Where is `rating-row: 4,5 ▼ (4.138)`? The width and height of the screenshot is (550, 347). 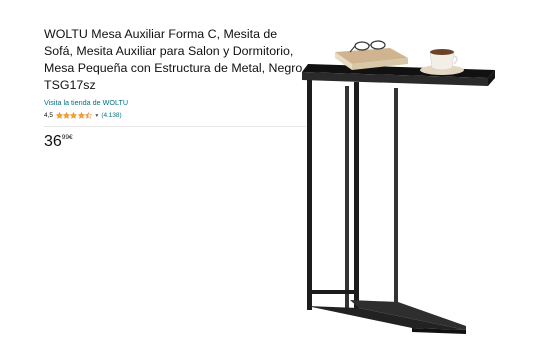
rating-row: 4,5 ▼ (4.138) is located at coordinates (175, 115).